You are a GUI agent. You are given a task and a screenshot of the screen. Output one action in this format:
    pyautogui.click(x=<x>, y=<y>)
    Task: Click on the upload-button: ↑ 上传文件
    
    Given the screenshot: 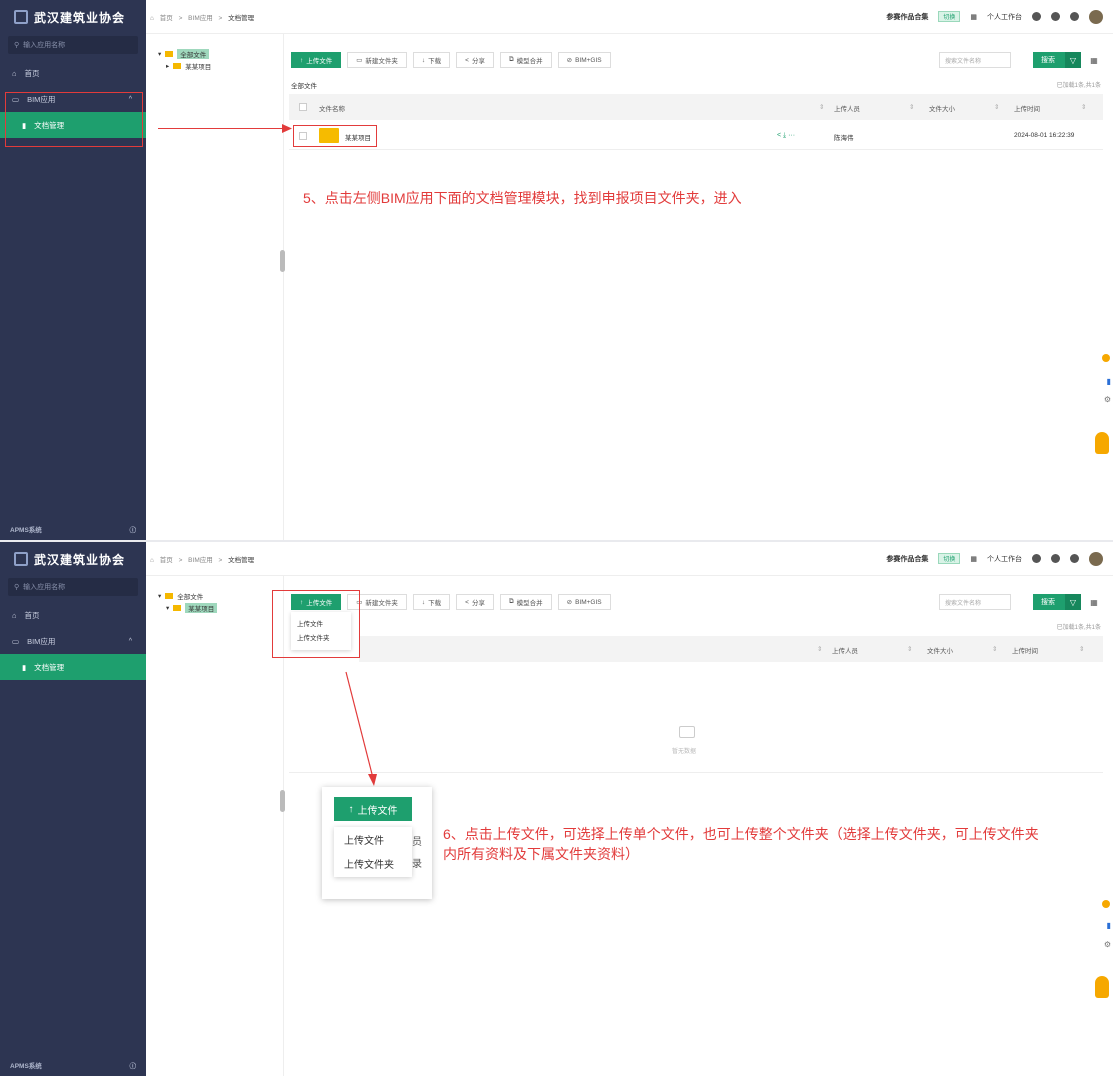 What is the action you would take?
    pyautogui.click(x=316, y=60)
    